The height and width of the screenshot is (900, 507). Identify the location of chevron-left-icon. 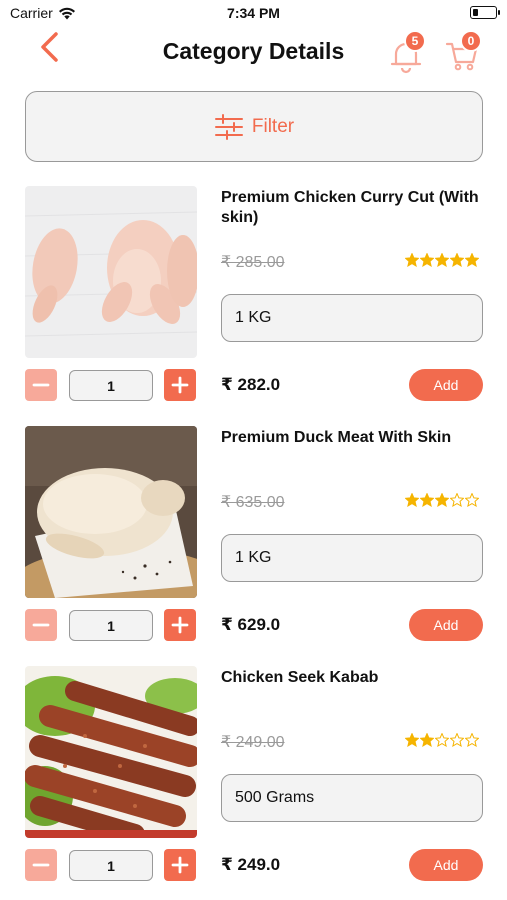
(49, 47).